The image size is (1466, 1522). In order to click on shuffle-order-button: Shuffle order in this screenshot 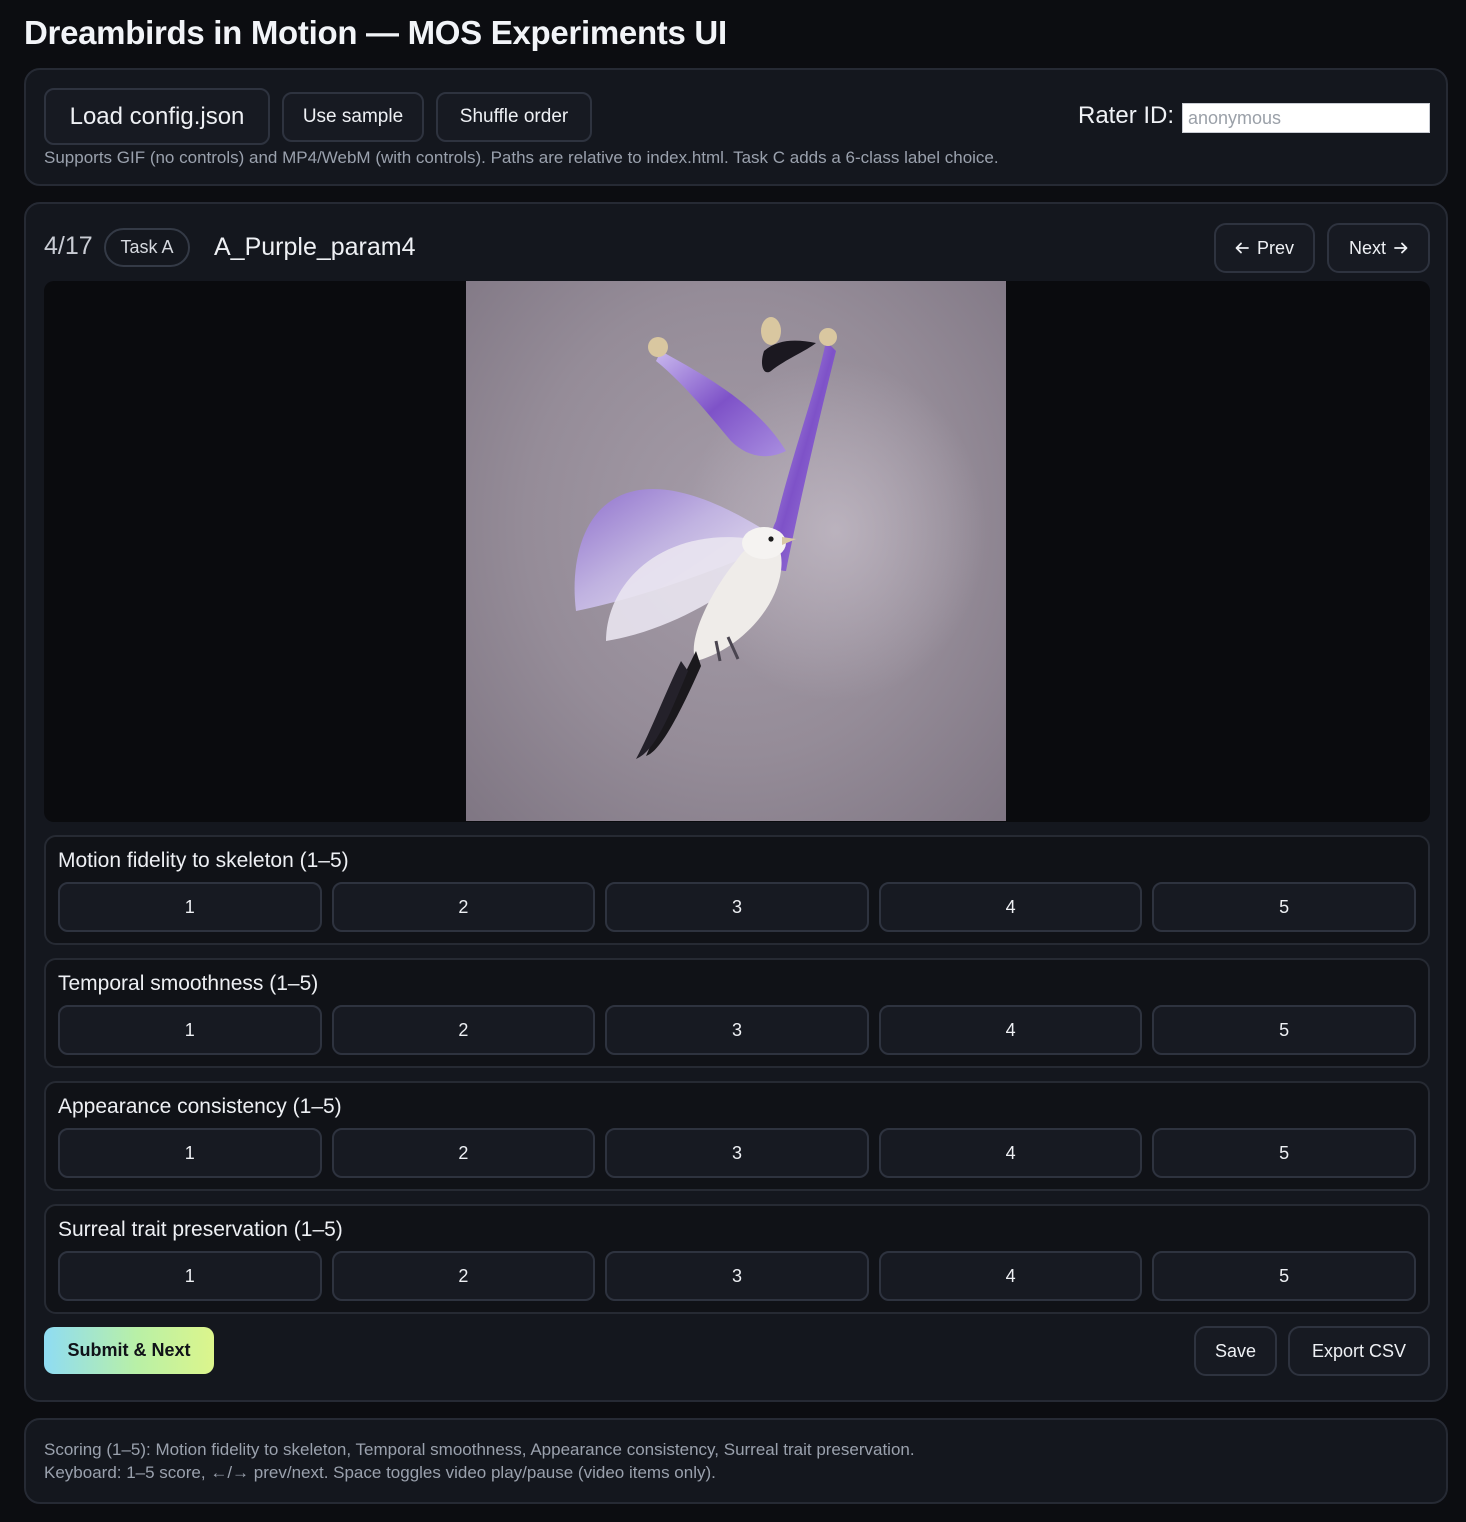, I will do `click(514, 117)`.